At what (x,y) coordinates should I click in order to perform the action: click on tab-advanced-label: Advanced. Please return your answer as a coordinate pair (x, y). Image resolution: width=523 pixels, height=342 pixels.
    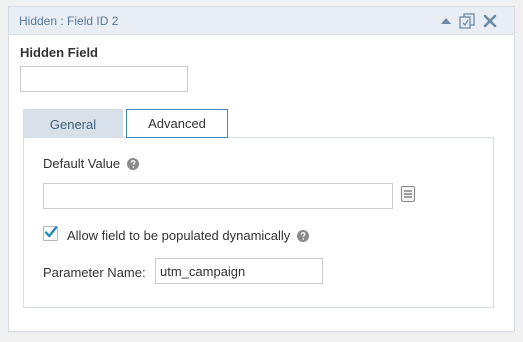
    Looking at the image, I should click on (177, 123).